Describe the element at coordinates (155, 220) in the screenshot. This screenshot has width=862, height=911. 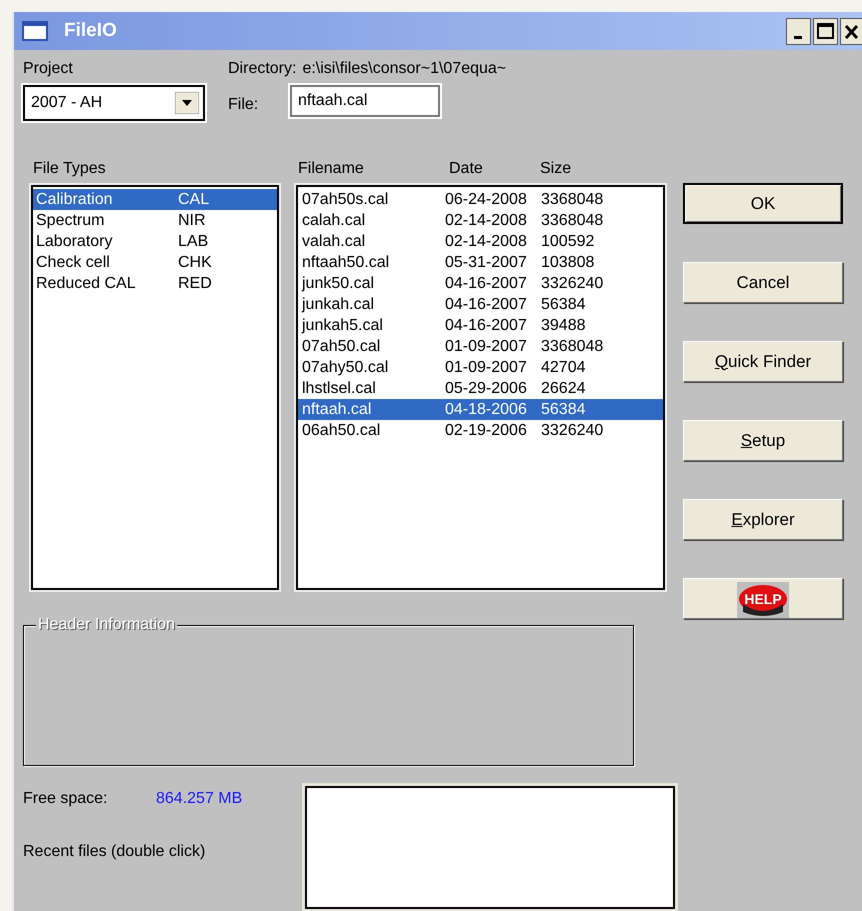
I see `file-type-item: Spectrum NIR` at that location.